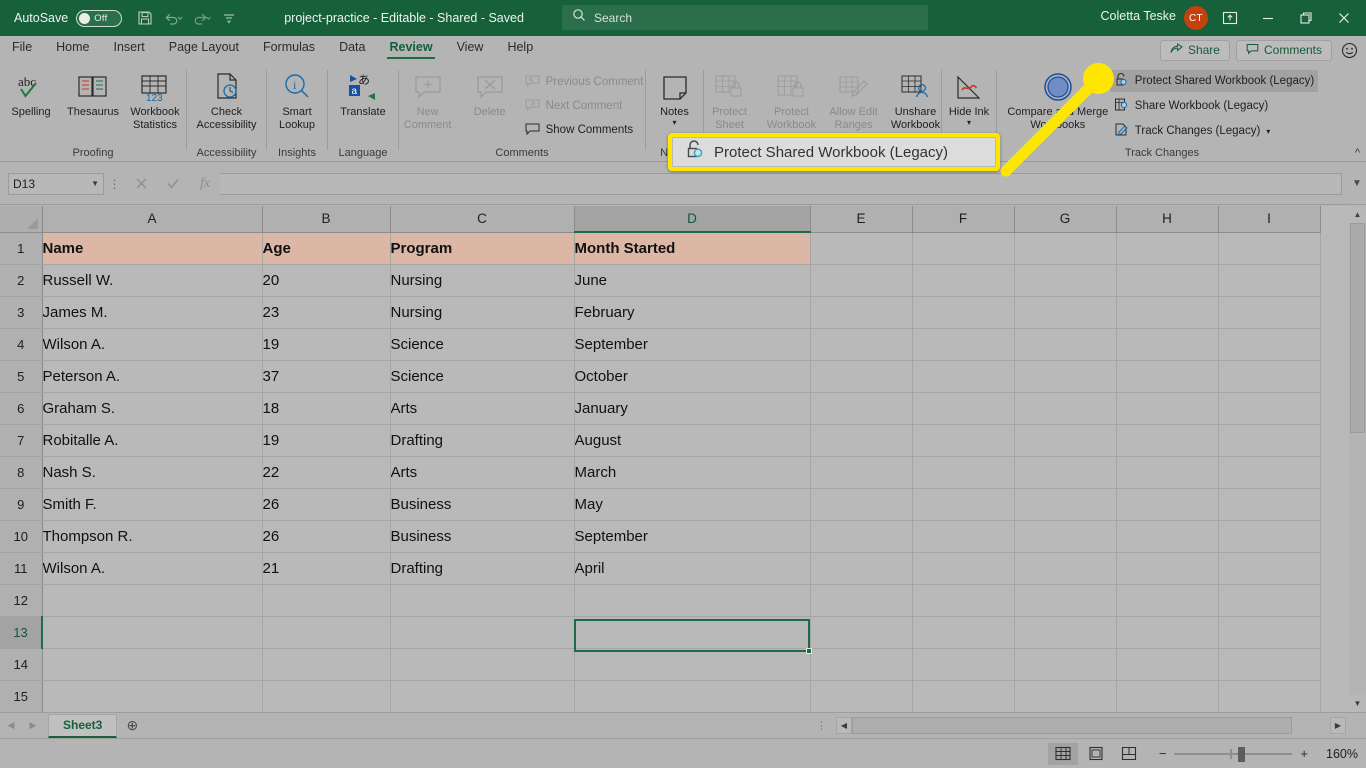 This screenshot has height=768, width=1366. Describe the element at coordinates (692, 568) in the screenshot. I see `cell-d11: April` at that location.